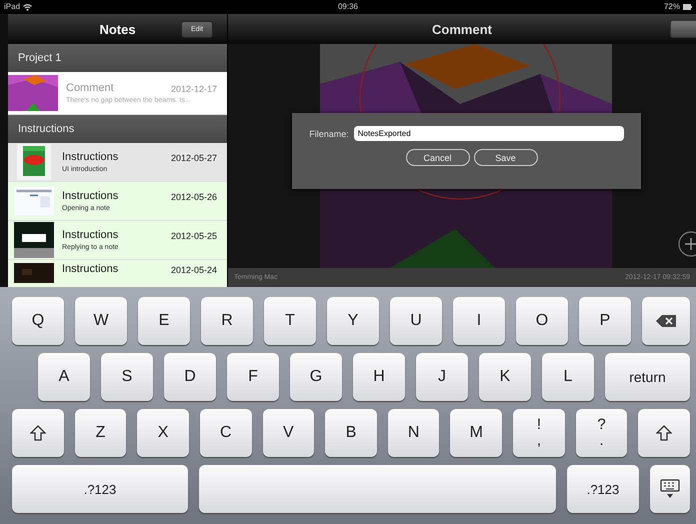  I want to click on dialog-button: Cancel, so click(438, 157).